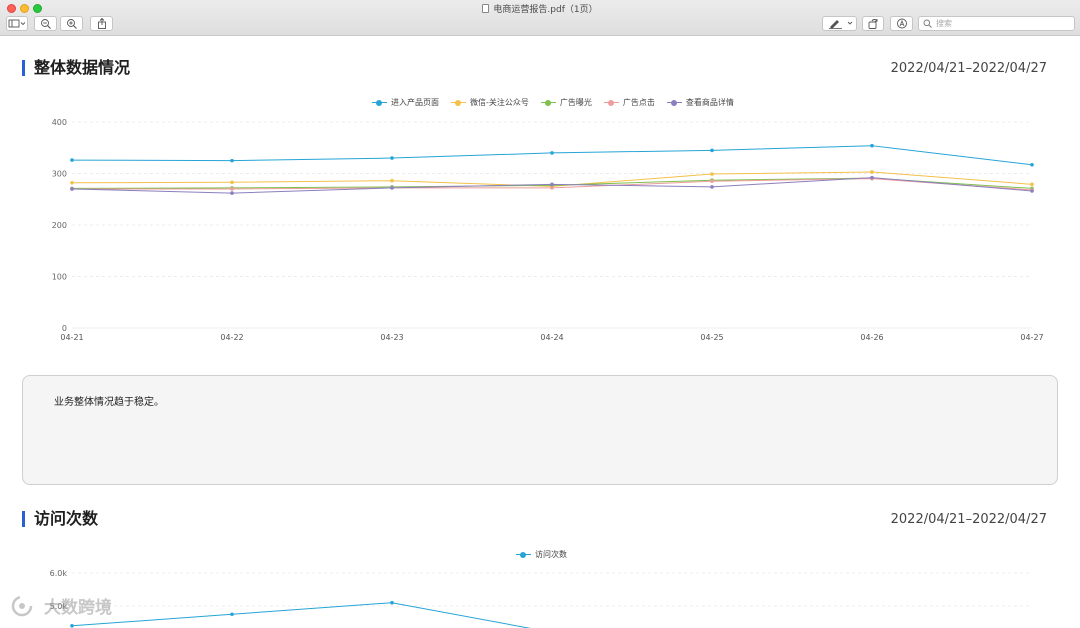  I want to click on legend-item: 进入产品页面, so click(405, 102).